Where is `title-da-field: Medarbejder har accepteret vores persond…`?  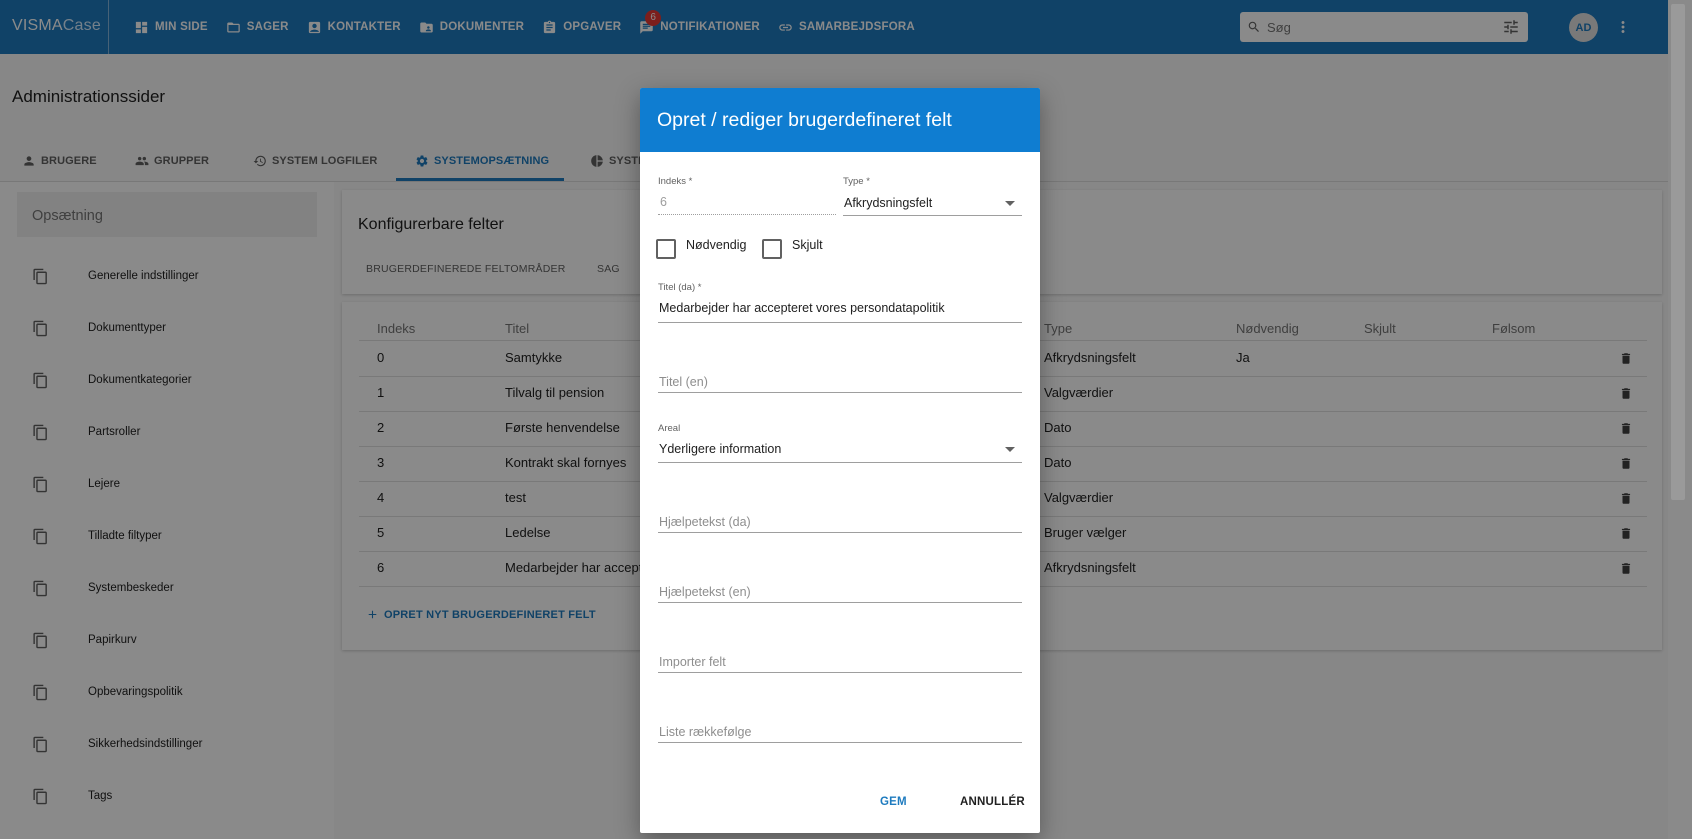
title-da-field: Medarbejder har accepteret vores persond… is located at coordinates (802, 308).